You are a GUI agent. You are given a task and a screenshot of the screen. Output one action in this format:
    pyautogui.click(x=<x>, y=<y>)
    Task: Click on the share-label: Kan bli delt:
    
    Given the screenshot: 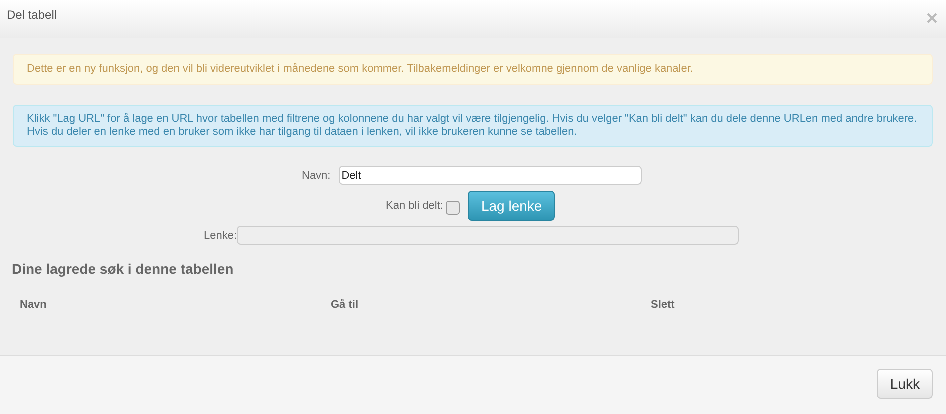 What is the action you would take?
    pyautogui.click(x=415, y=206)
    